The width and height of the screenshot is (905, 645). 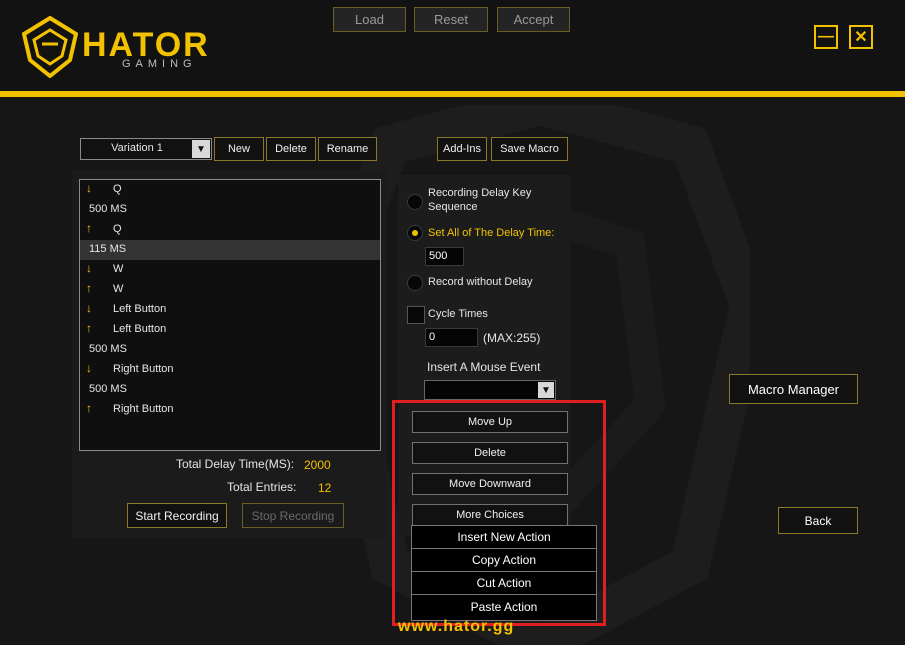 What do you see at coordinates (177, 515) in the screenshot?
I see `start-recording-button: Start Recording` at bounding box center [177, 515].